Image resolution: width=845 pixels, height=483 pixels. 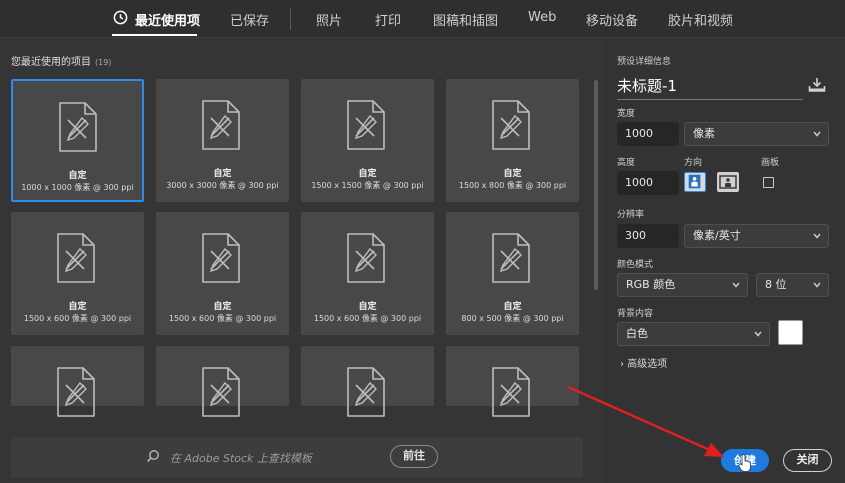 What do you see at coordinates (717, 235) in the screenshot?
I see `resolution-unit-value: 像素/英寸` at bounding box center [717, 235].